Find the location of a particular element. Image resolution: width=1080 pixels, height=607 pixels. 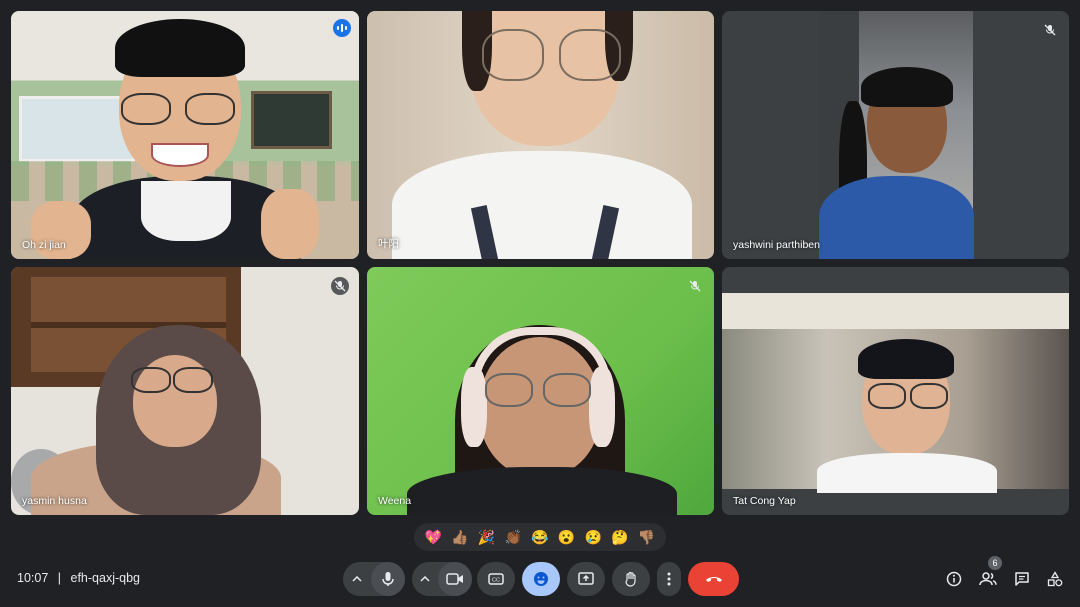

captions-button: CC is located at coordinates (496, 579).